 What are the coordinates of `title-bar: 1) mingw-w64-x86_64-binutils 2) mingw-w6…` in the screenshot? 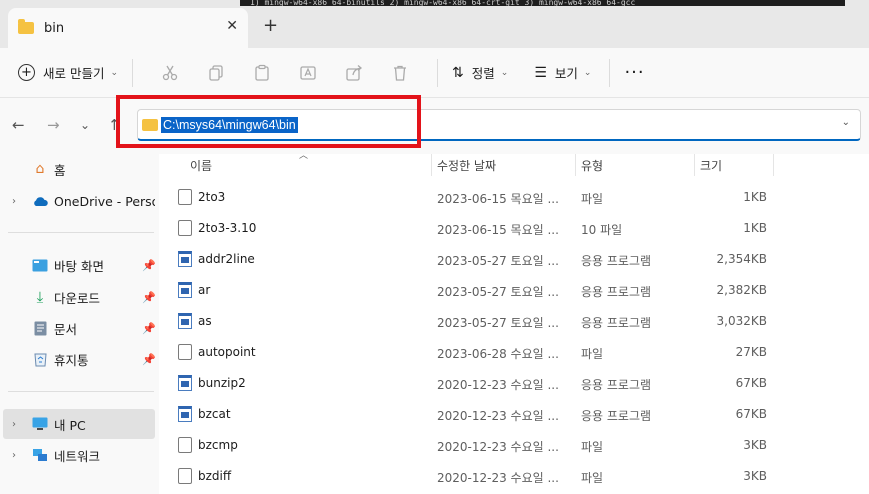 It's located at (434, 24).